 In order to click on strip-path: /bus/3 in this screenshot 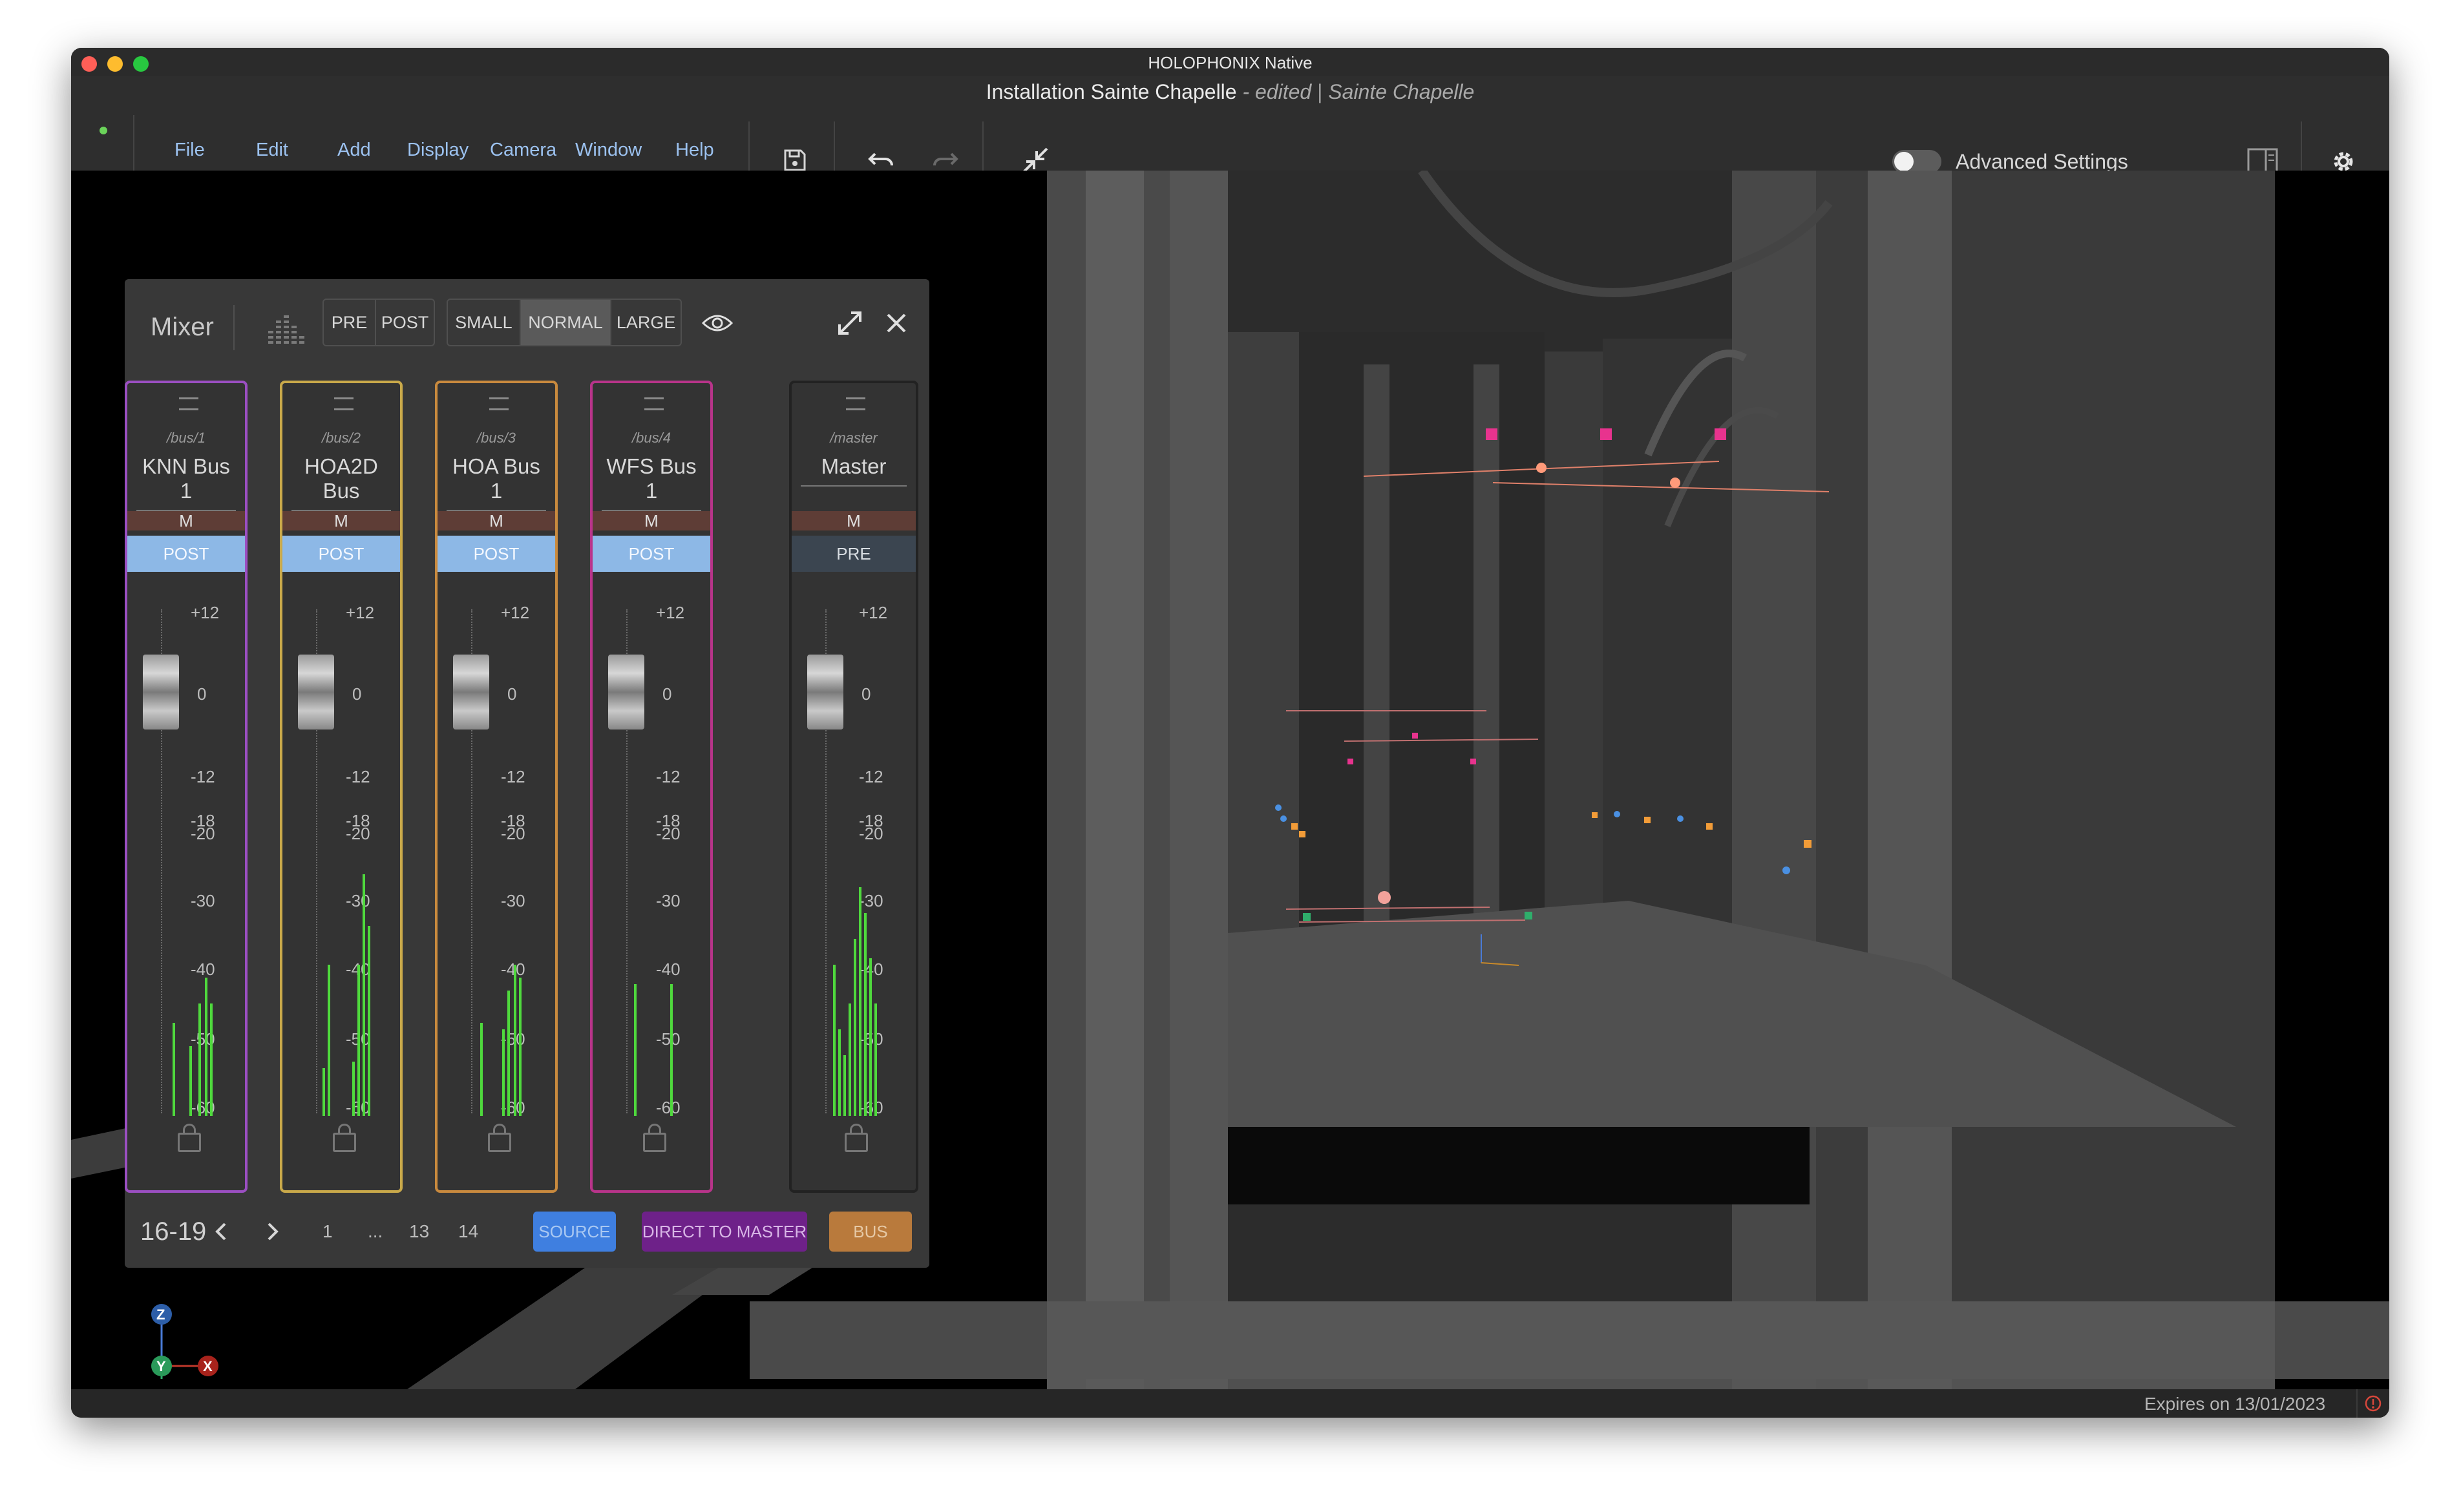, I will do `click(497, 438)`.